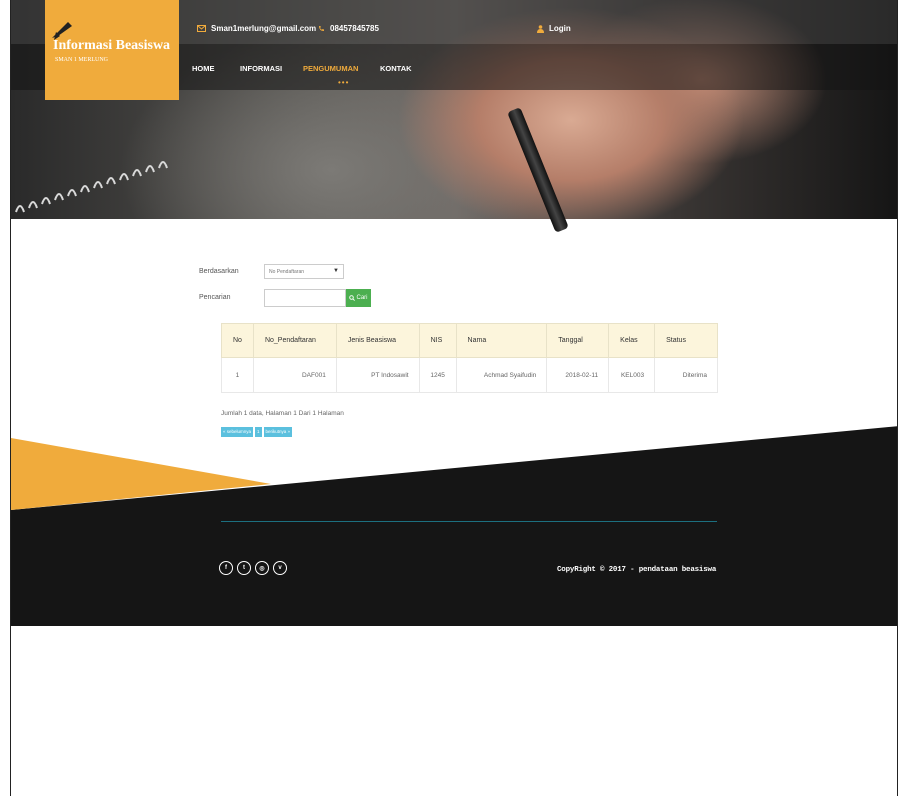  What do you see at coordinates (237, 340) in the screenshot?
I see `col-no: No` at bounding box center [237, 340].